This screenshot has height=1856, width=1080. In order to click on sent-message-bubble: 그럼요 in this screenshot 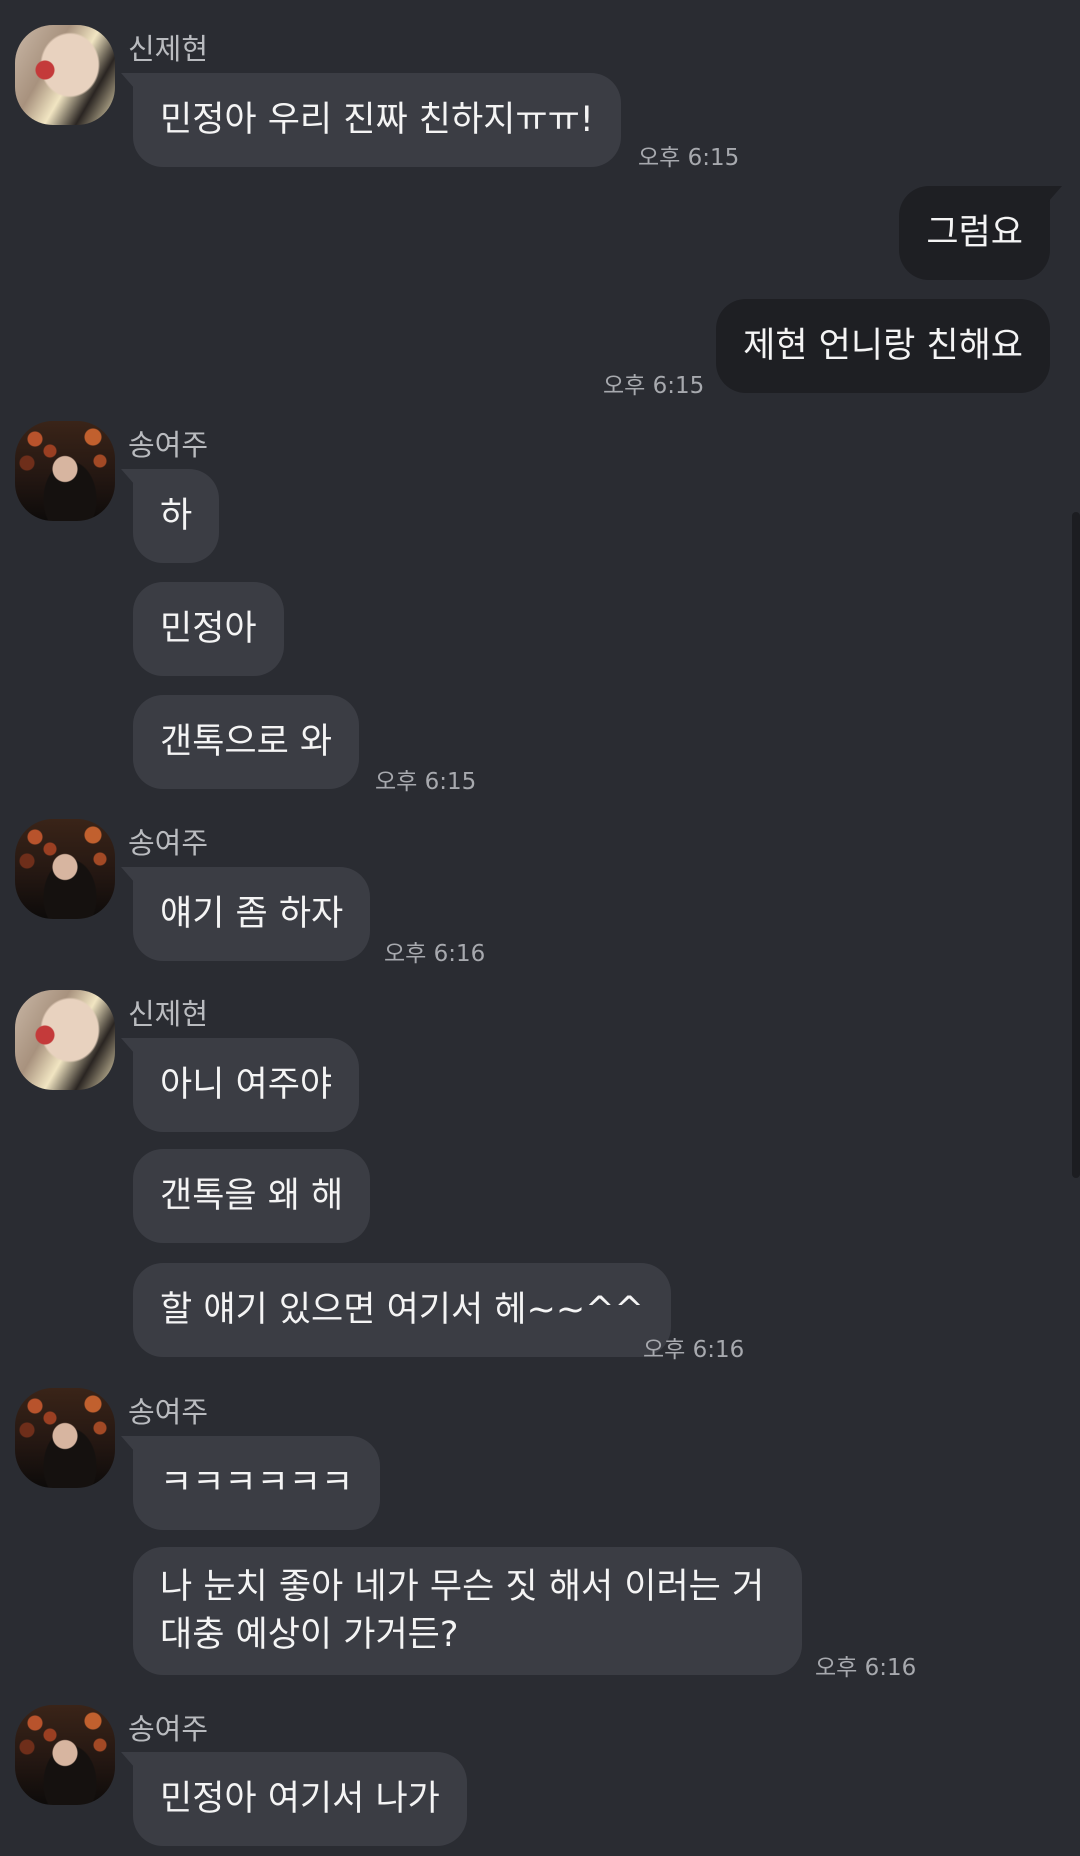, I will do `click(980, 233)`.